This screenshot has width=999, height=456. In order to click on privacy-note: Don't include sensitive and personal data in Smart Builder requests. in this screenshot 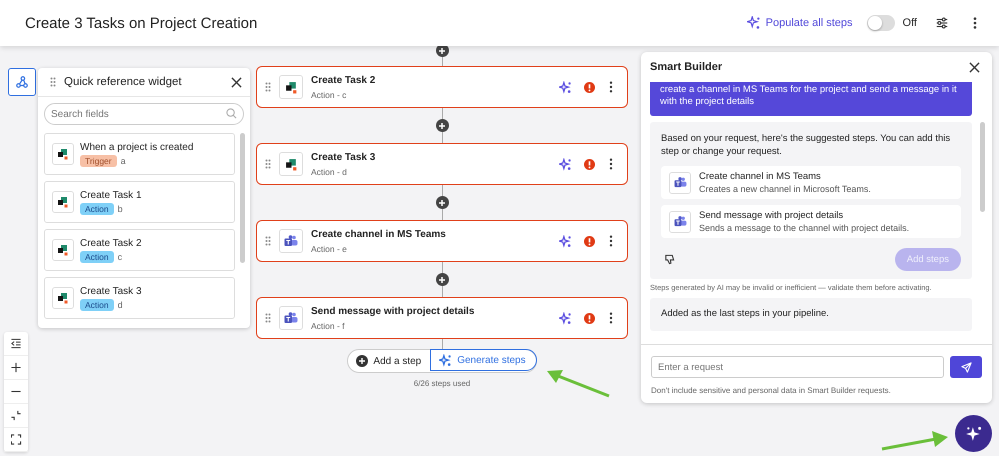, I will do `click(771, 390)`.